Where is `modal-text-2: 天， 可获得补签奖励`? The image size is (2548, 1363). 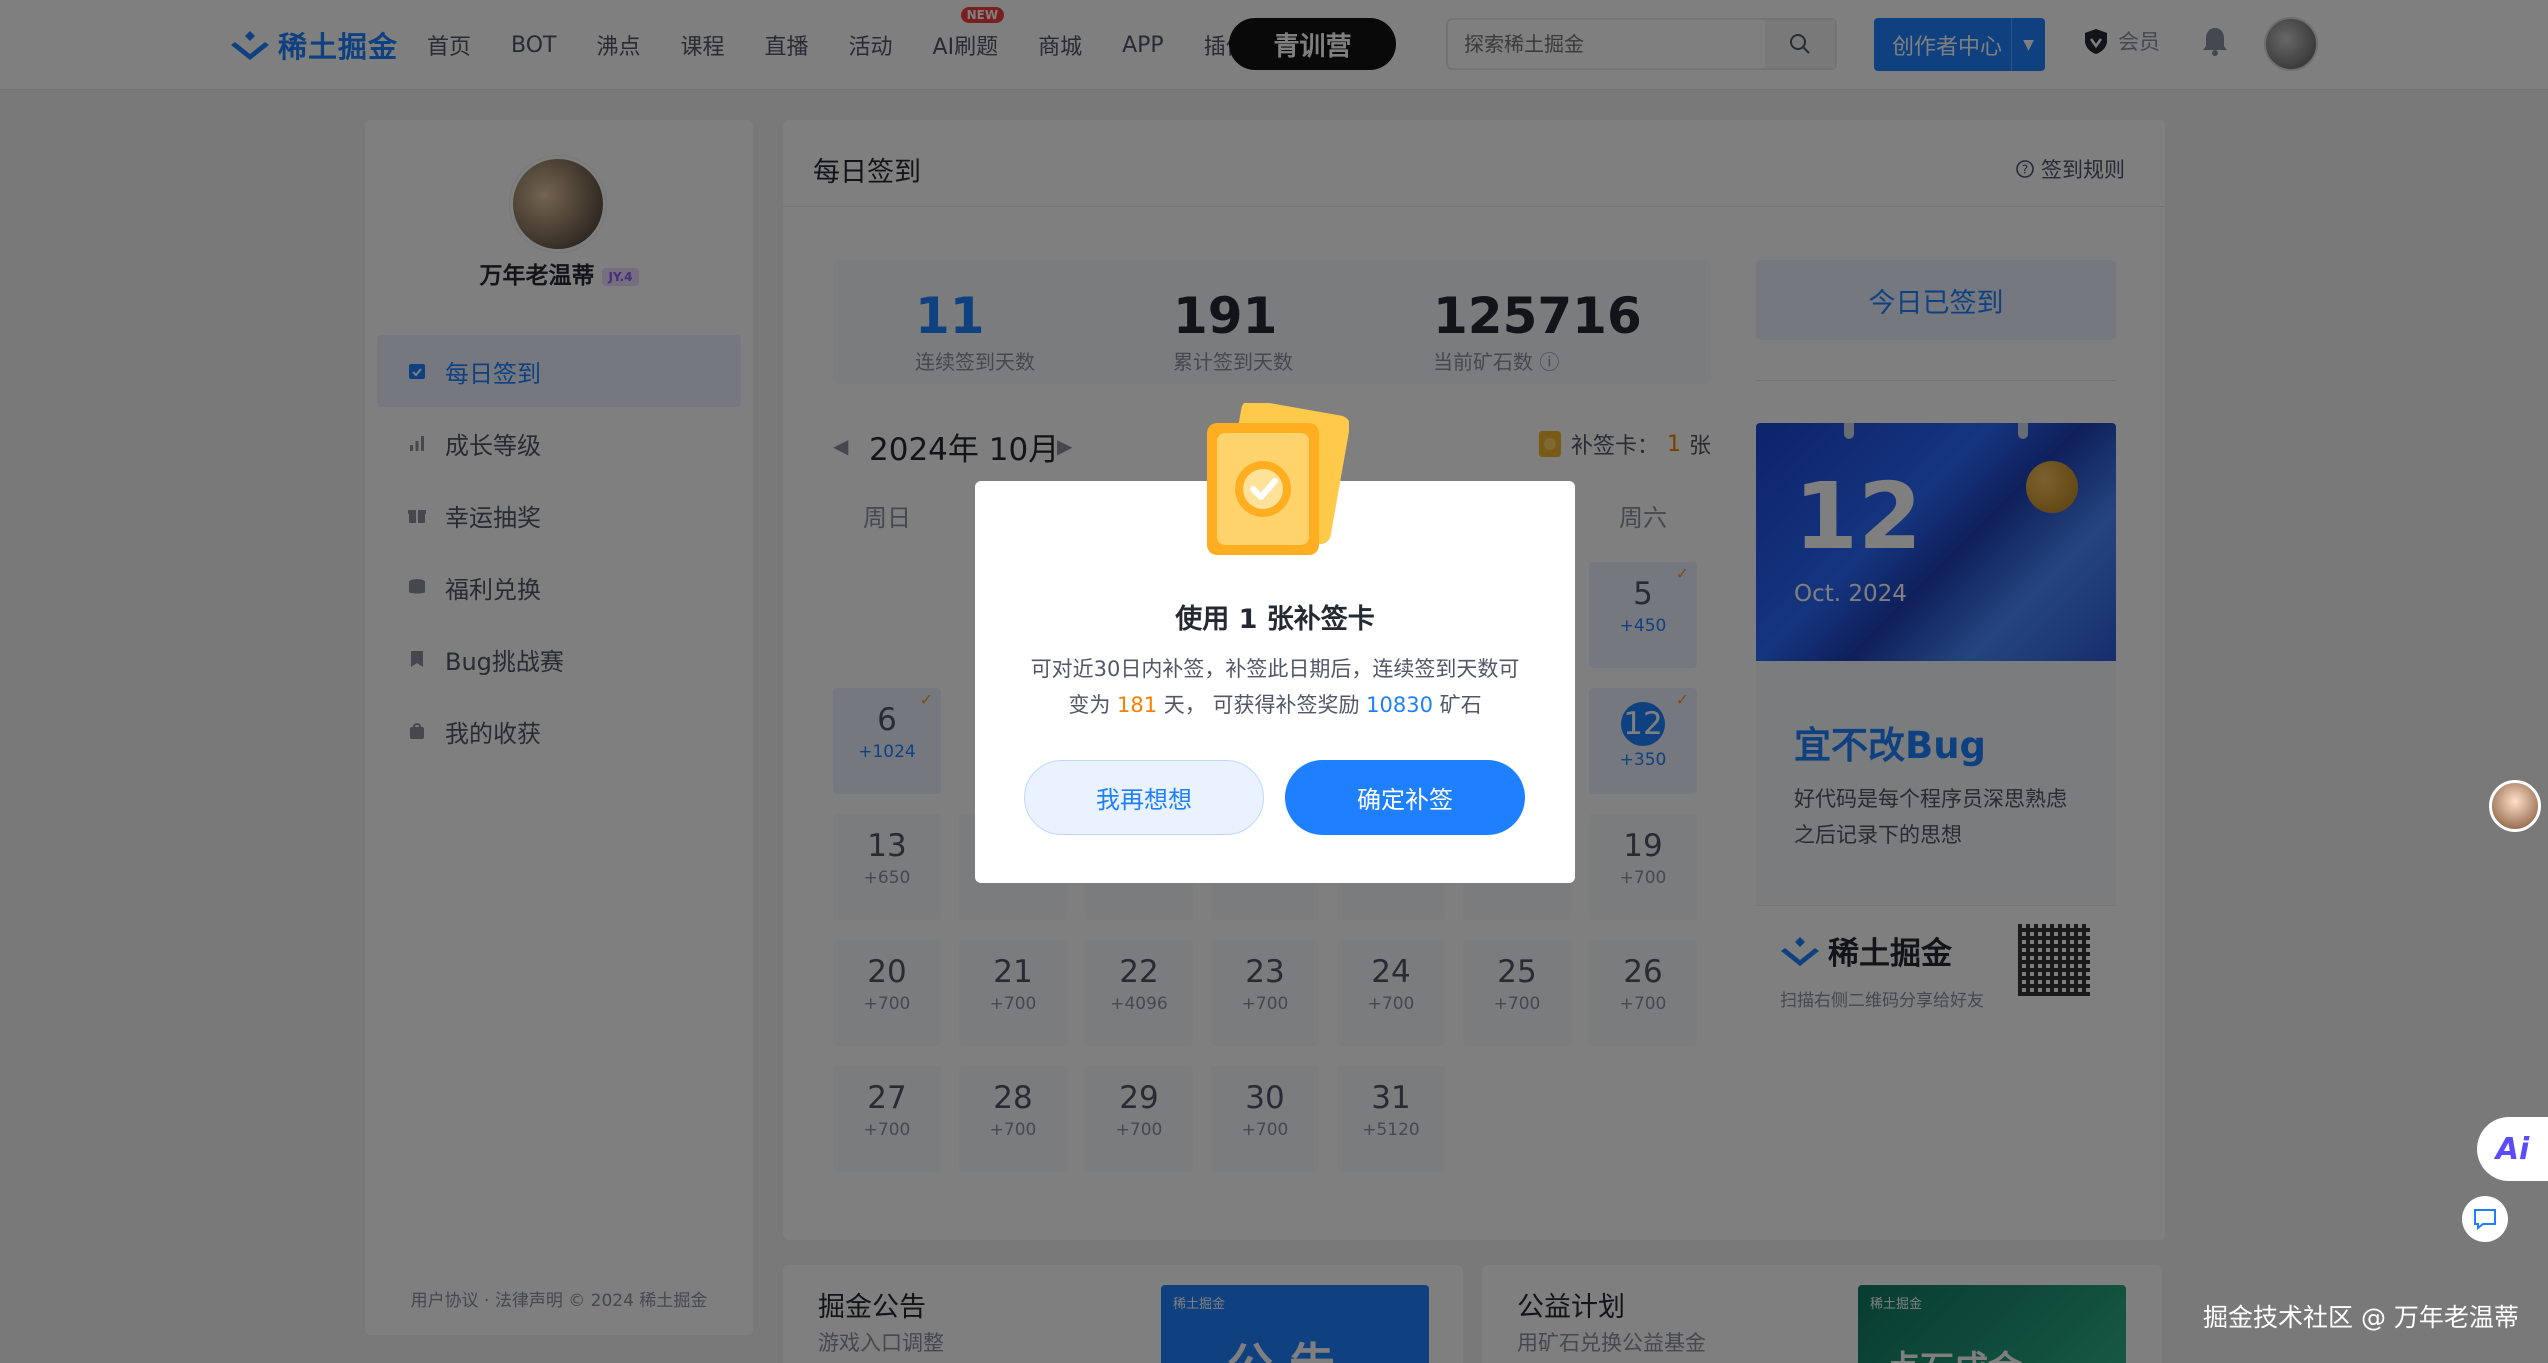
modal-text-2: 天， 可获得补签奖励 is located at coordinates (1261, 705).